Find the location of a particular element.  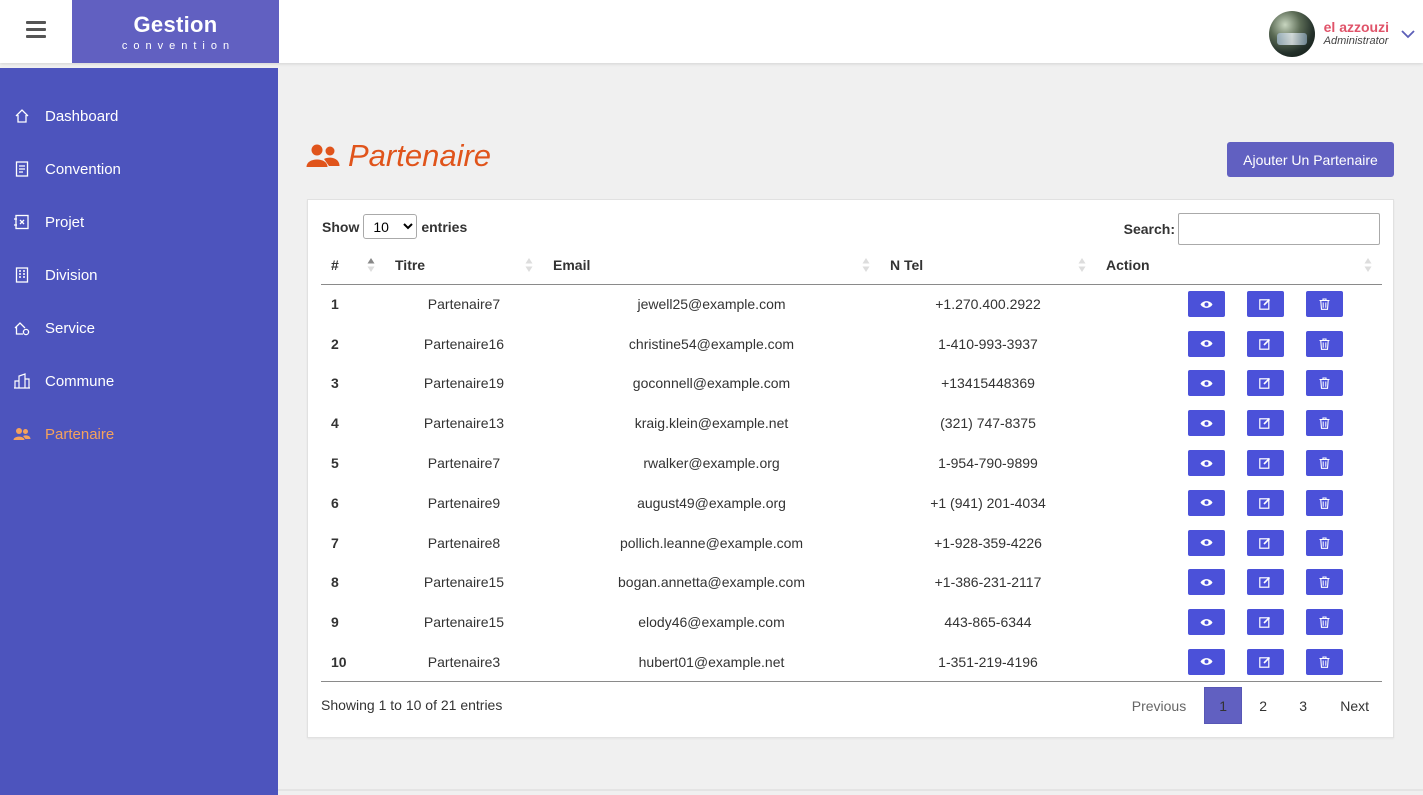

cell-email: kraig.klein@example.net is located at coordinates (711, 423).